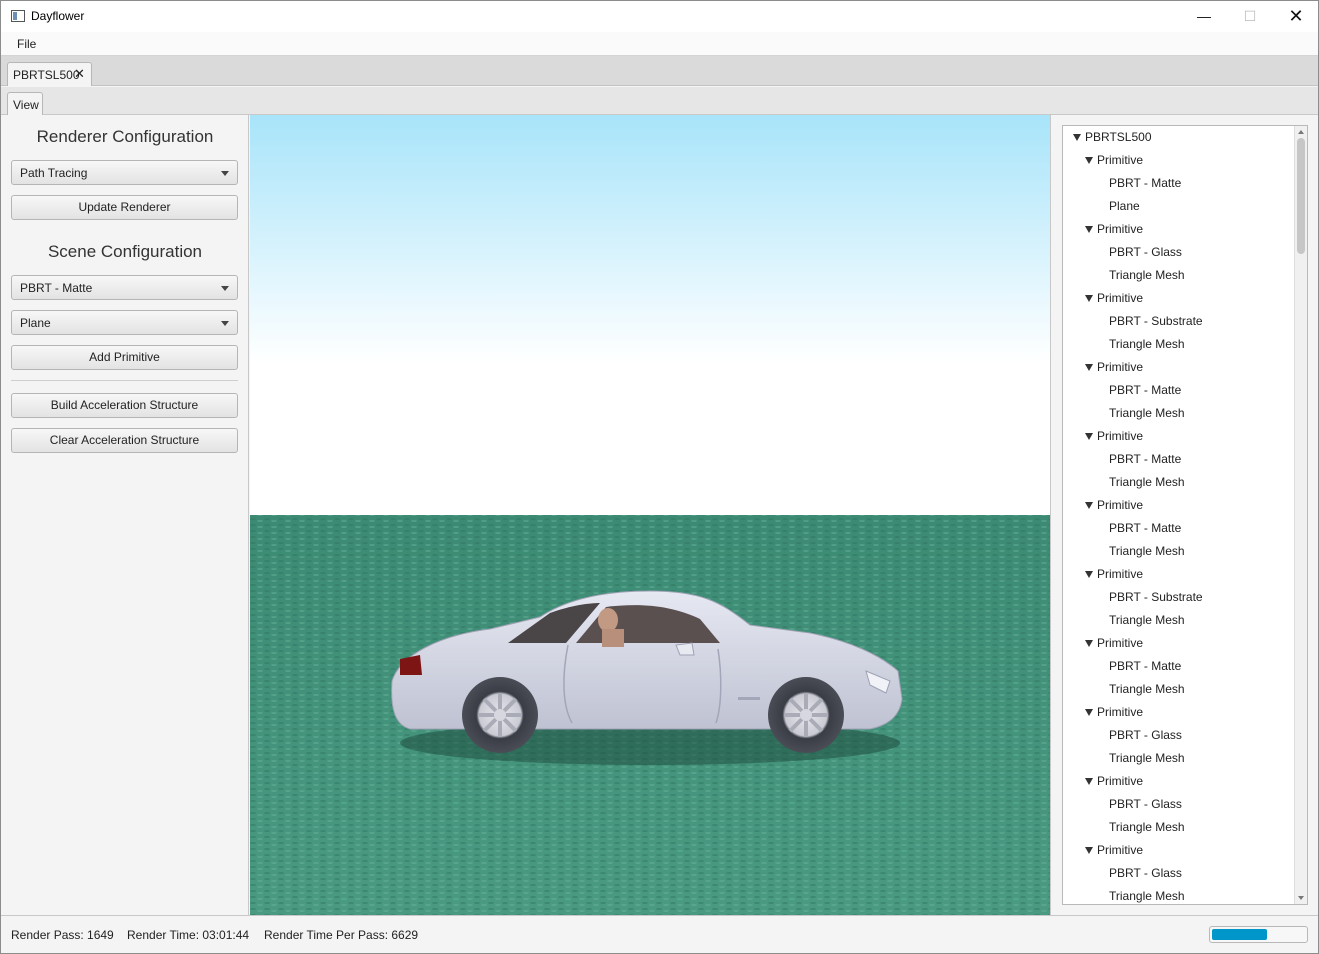  I want to click on update-renderer-button: Update Renderer, so click(124, 207).